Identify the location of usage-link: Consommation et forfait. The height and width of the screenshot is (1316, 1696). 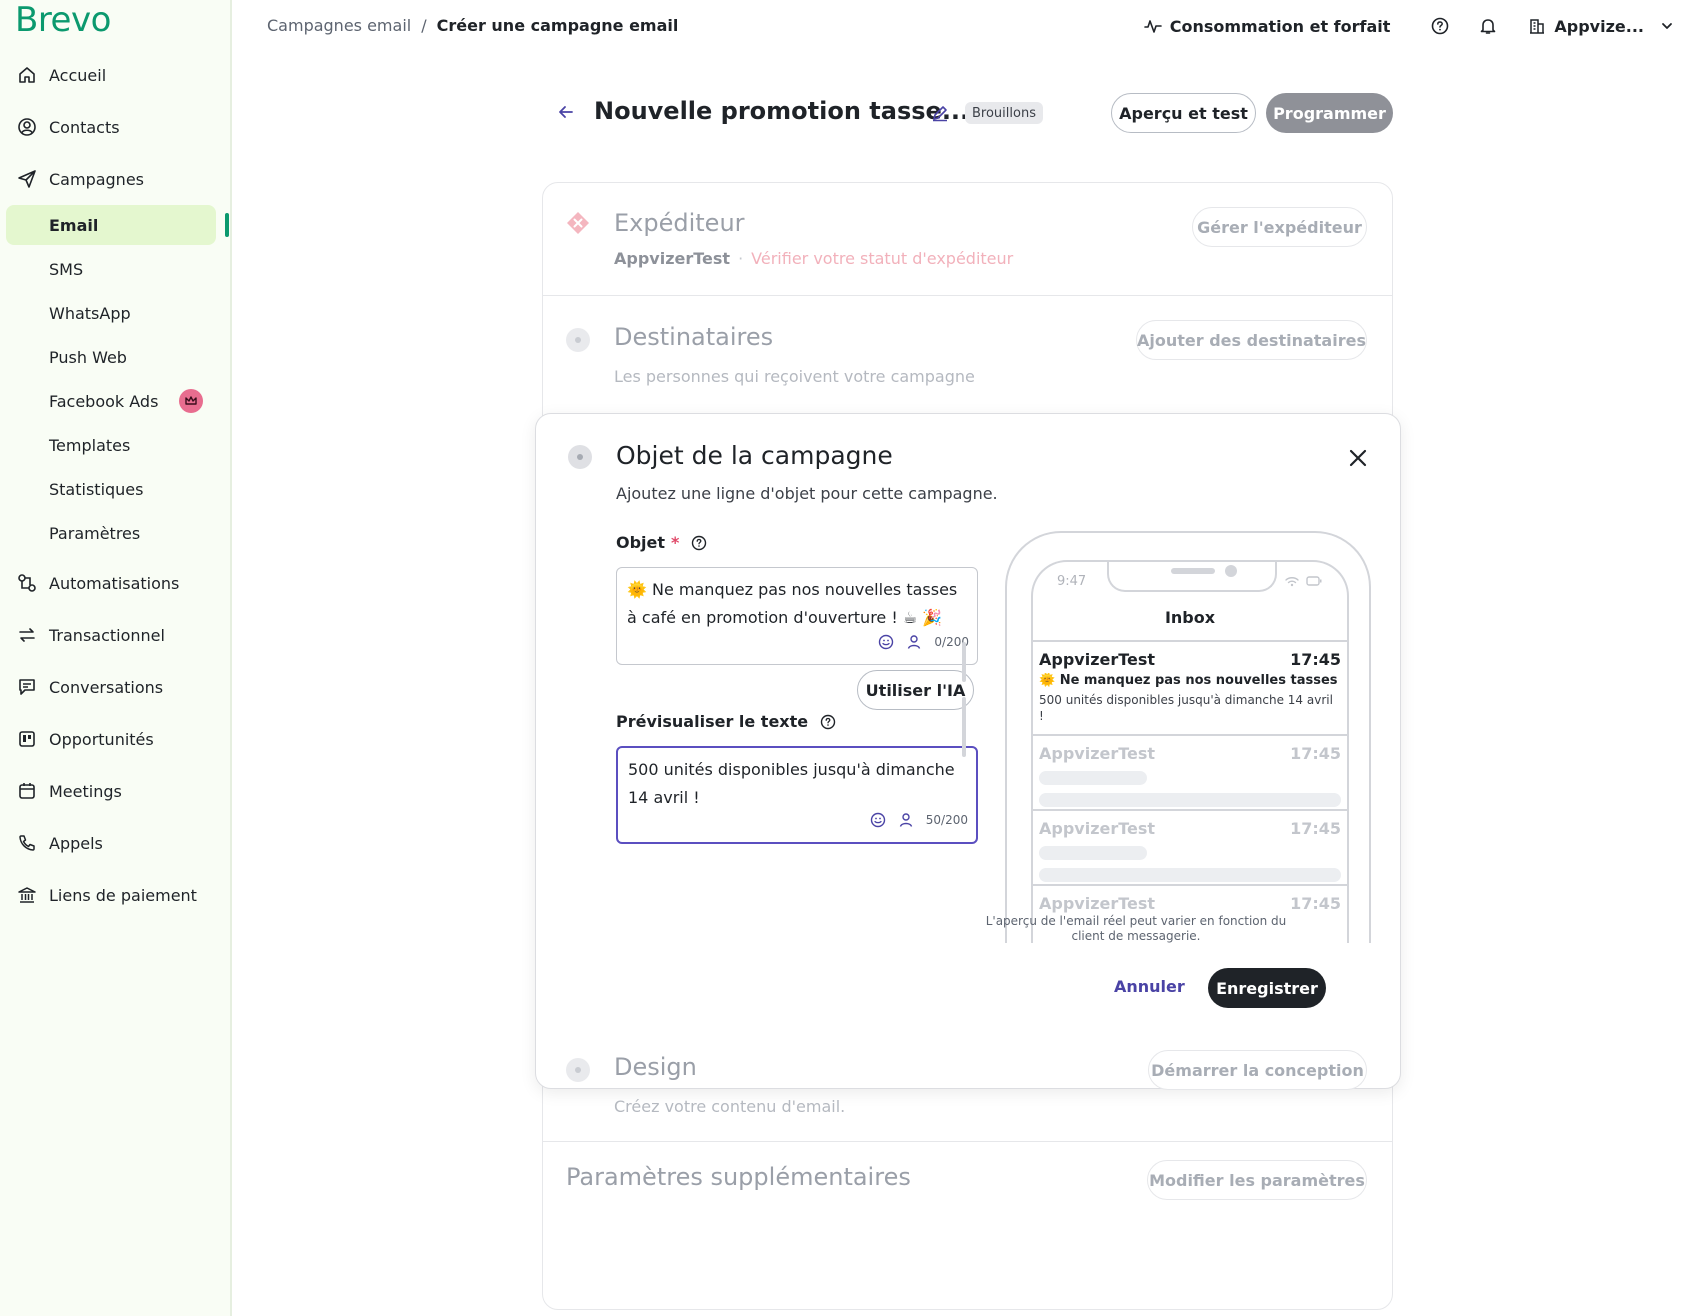
(1267, 26).